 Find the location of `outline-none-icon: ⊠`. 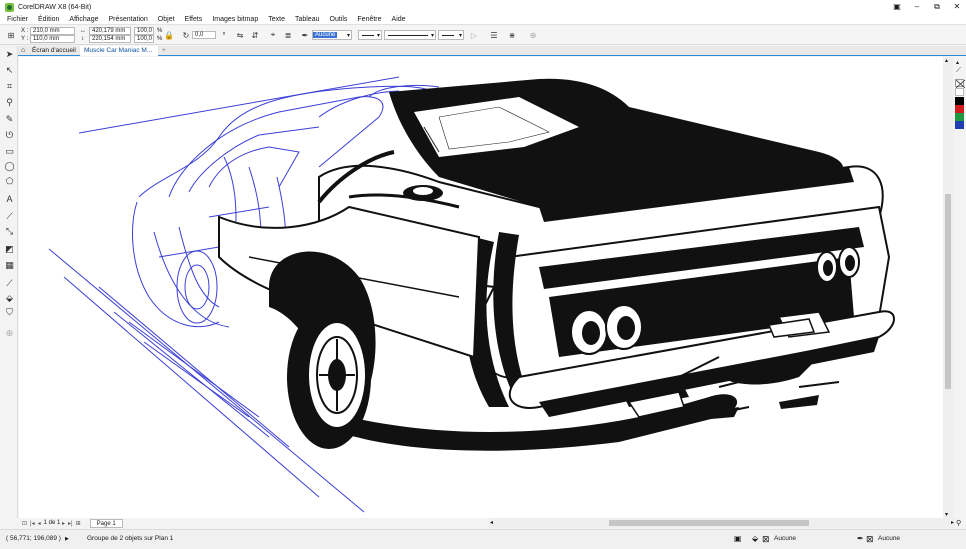

outline-none-icon: ⊠ is located at coordinates (870, 539).